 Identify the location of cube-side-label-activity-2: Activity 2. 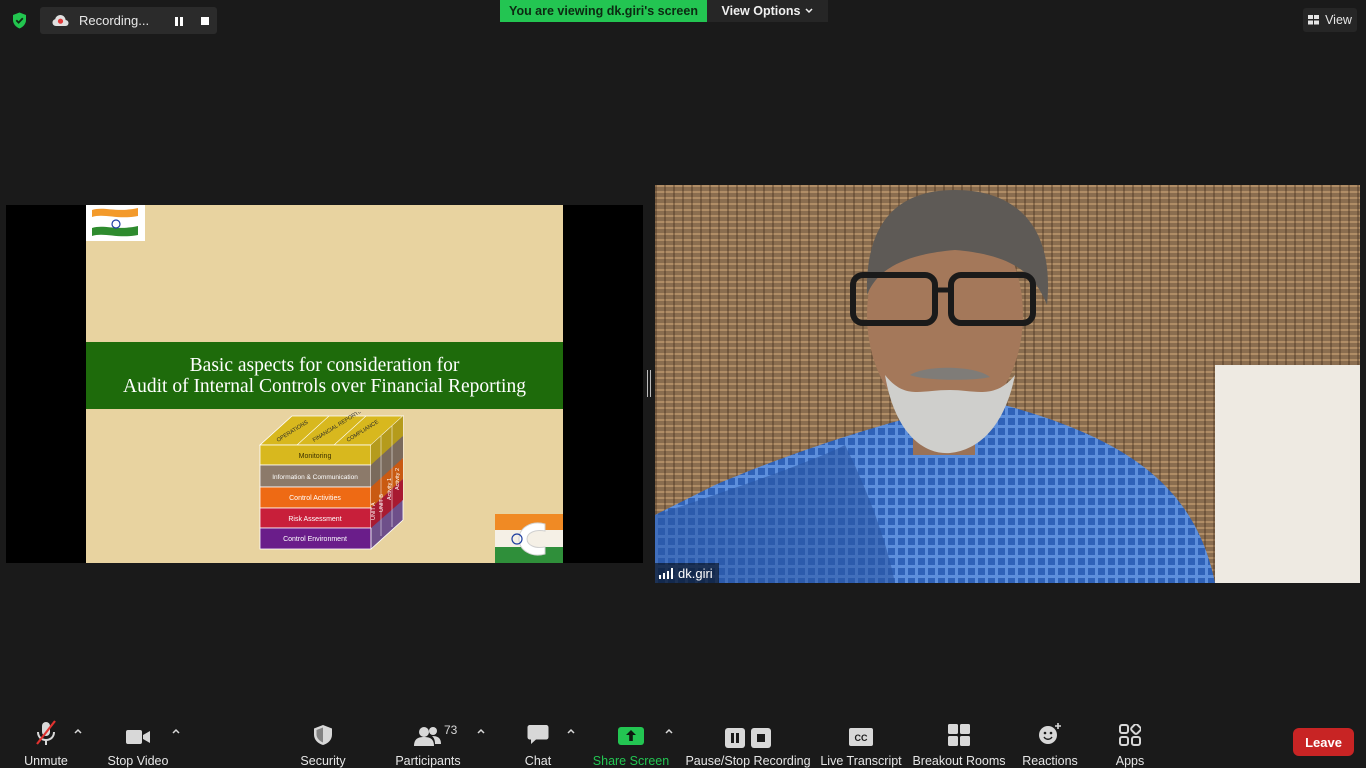
(398, 479).